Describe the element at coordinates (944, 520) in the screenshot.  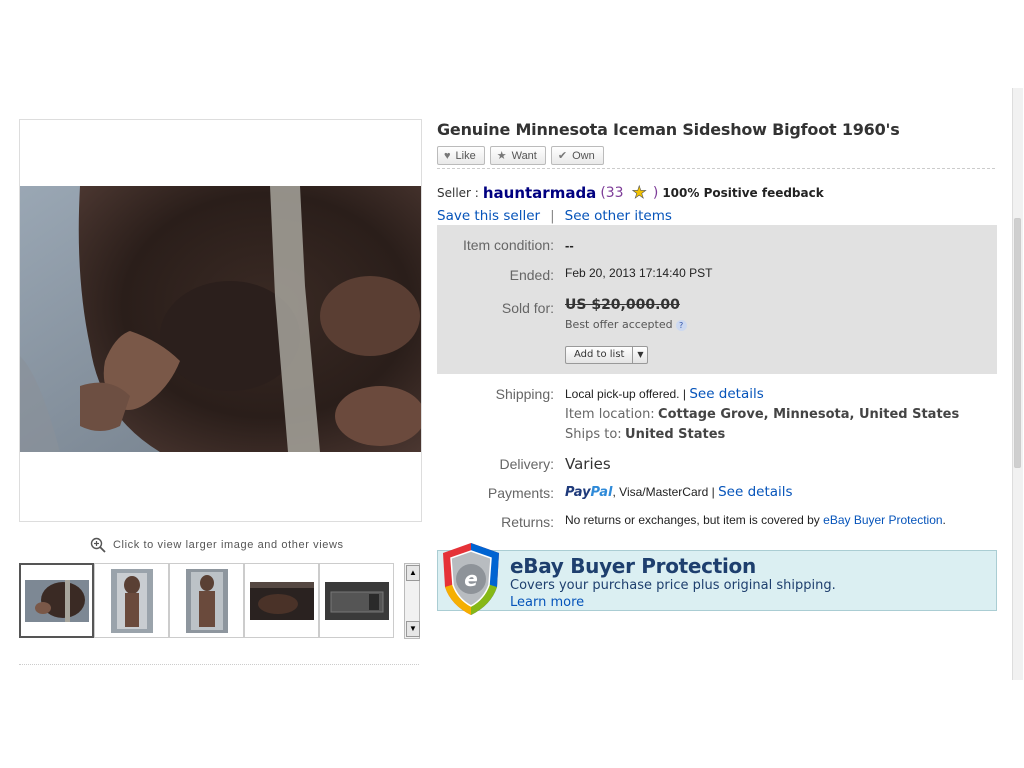
I see `returns-period: .` at that location.